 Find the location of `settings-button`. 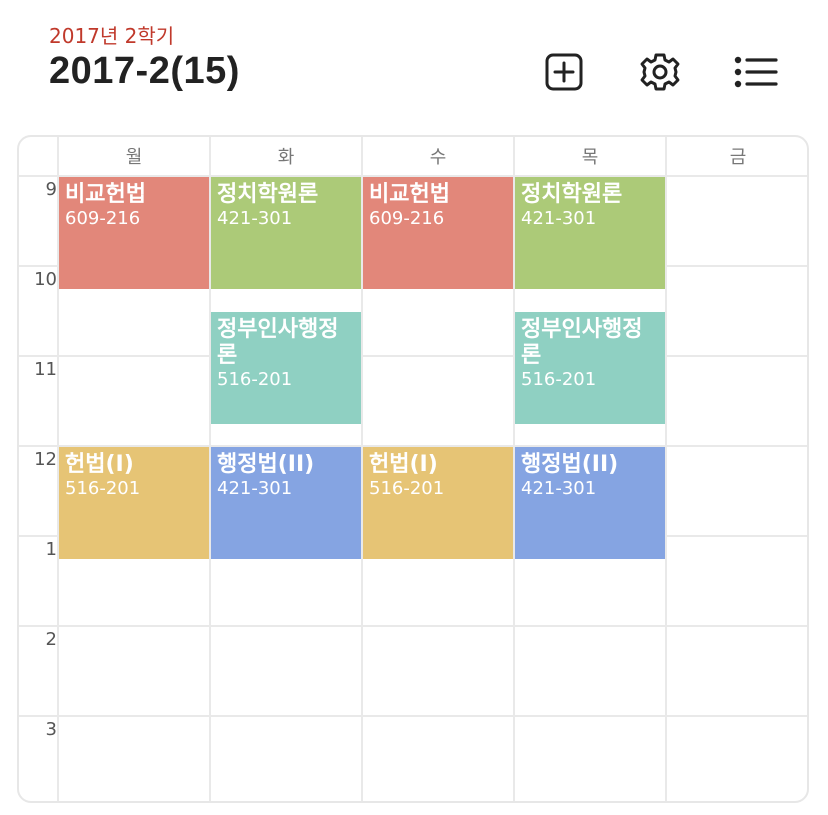

settings-button is located at coordinates (660, 72).